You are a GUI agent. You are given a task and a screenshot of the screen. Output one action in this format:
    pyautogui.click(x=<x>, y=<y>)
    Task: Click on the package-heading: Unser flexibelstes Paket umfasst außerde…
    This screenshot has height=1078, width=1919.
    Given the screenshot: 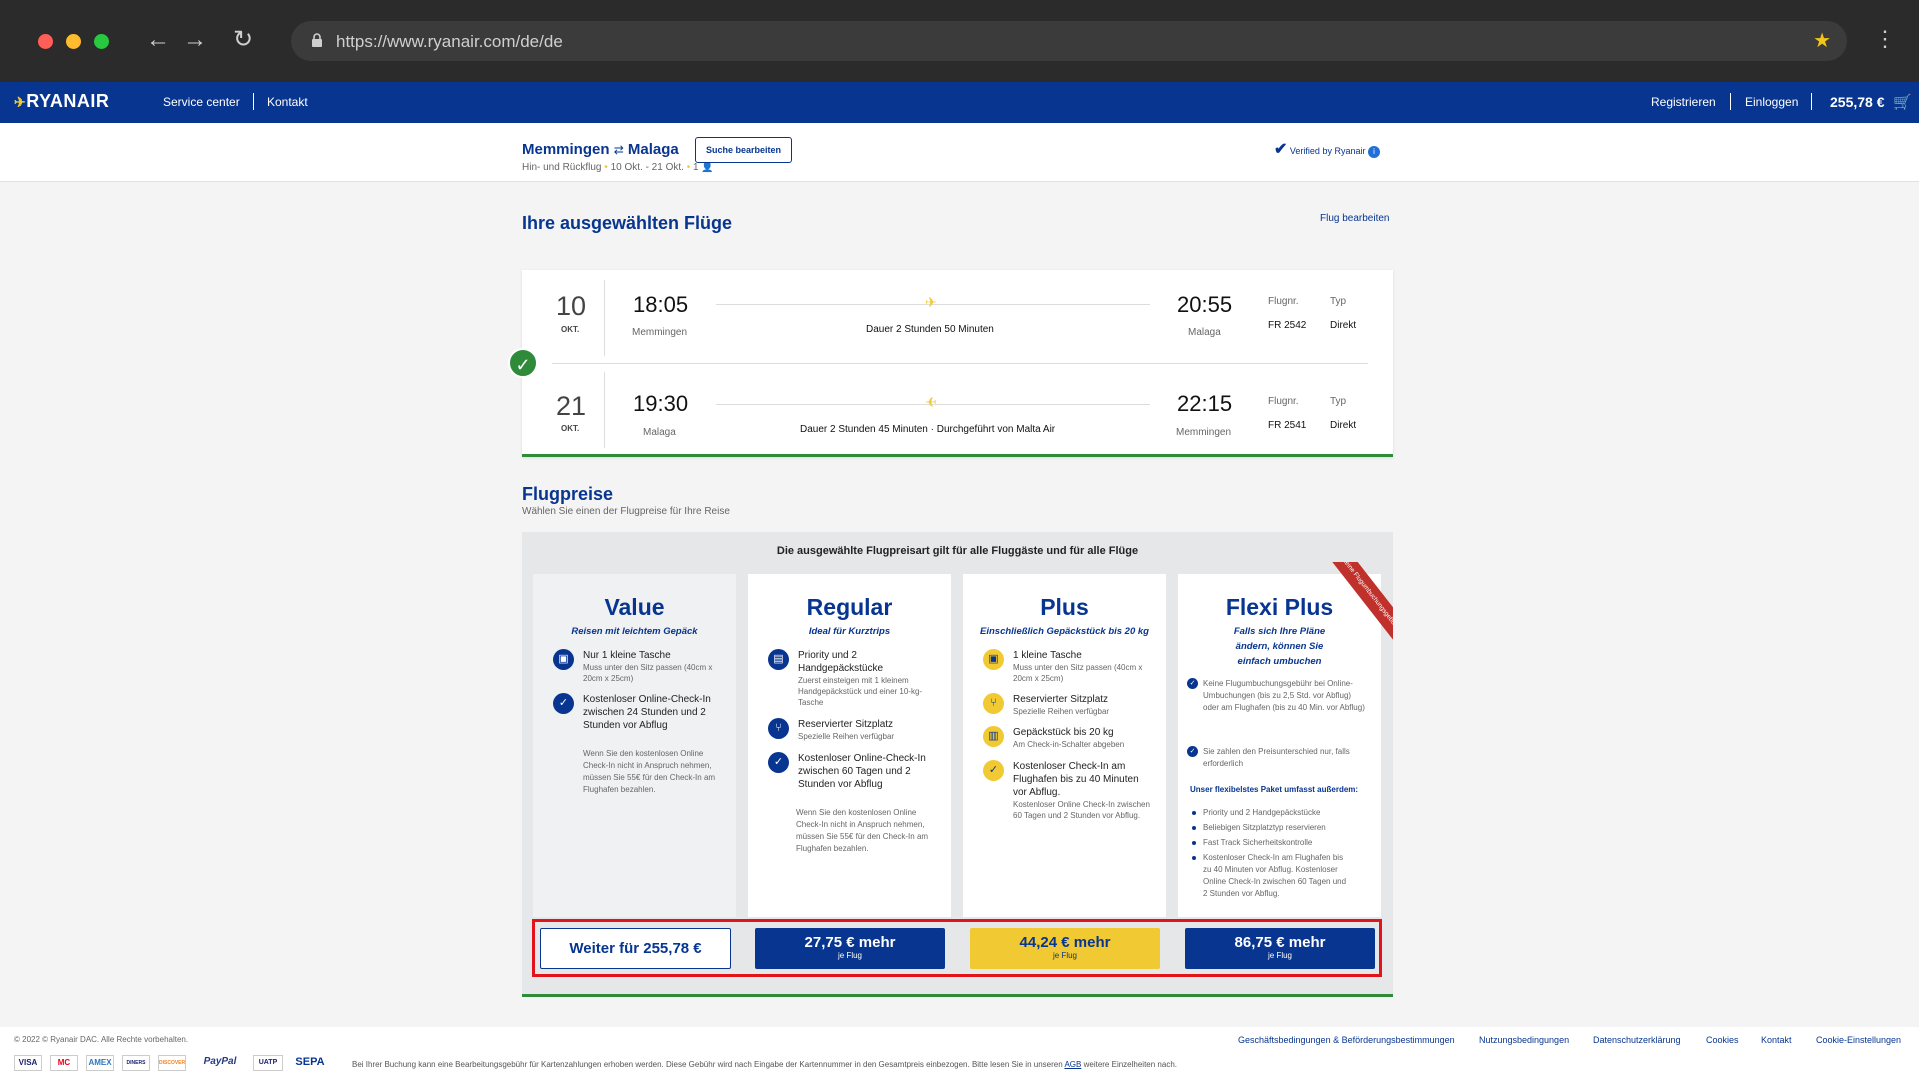 What is the action you would take?
    pyautogui.click(x=1274, y=789)
    